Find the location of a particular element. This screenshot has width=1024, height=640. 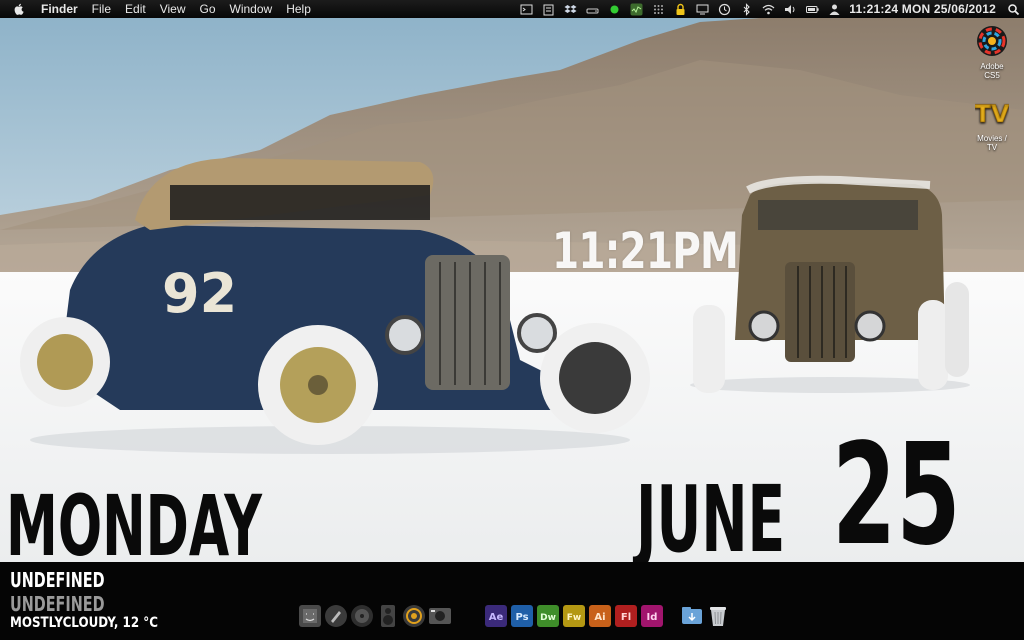

menubar-clock: 11:21:24 MON 25/06/2012 is located at coordinates (923, 9).